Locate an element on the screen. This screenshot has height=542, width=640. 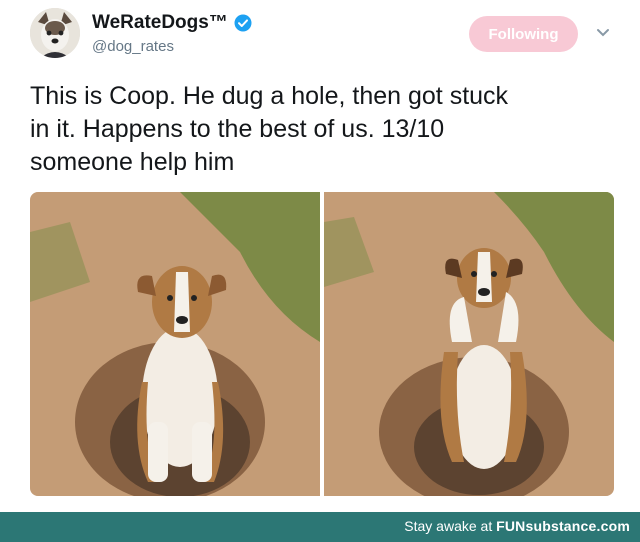
account-name-row: WeRateDogs™ is located at coordinates (172, 23).